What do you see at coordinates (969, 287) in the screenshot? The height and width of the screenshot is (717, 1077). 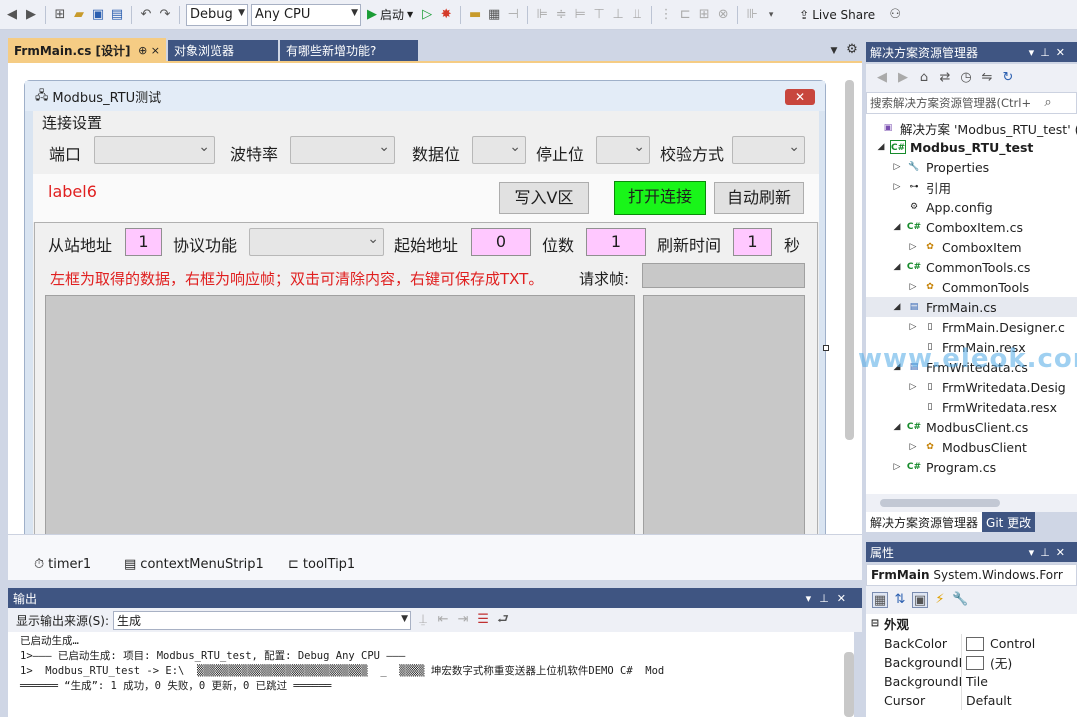 I see `tree-item-commontools: ▷ ✿ CommonTools` at bounding box center [969, 287].